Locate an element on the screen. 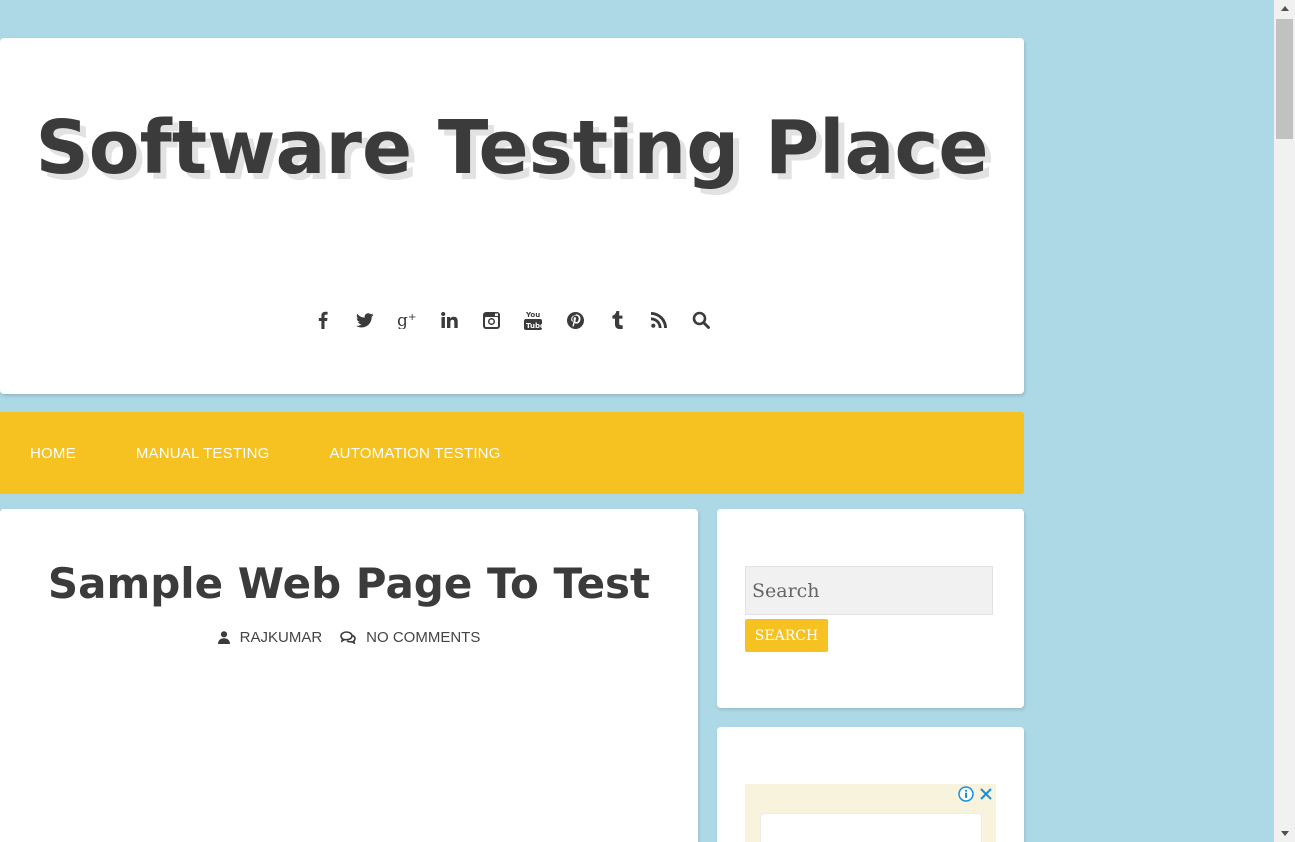 This screenshot has height=842, width=1295. svg-text: g is located at coordinates (402, 320).